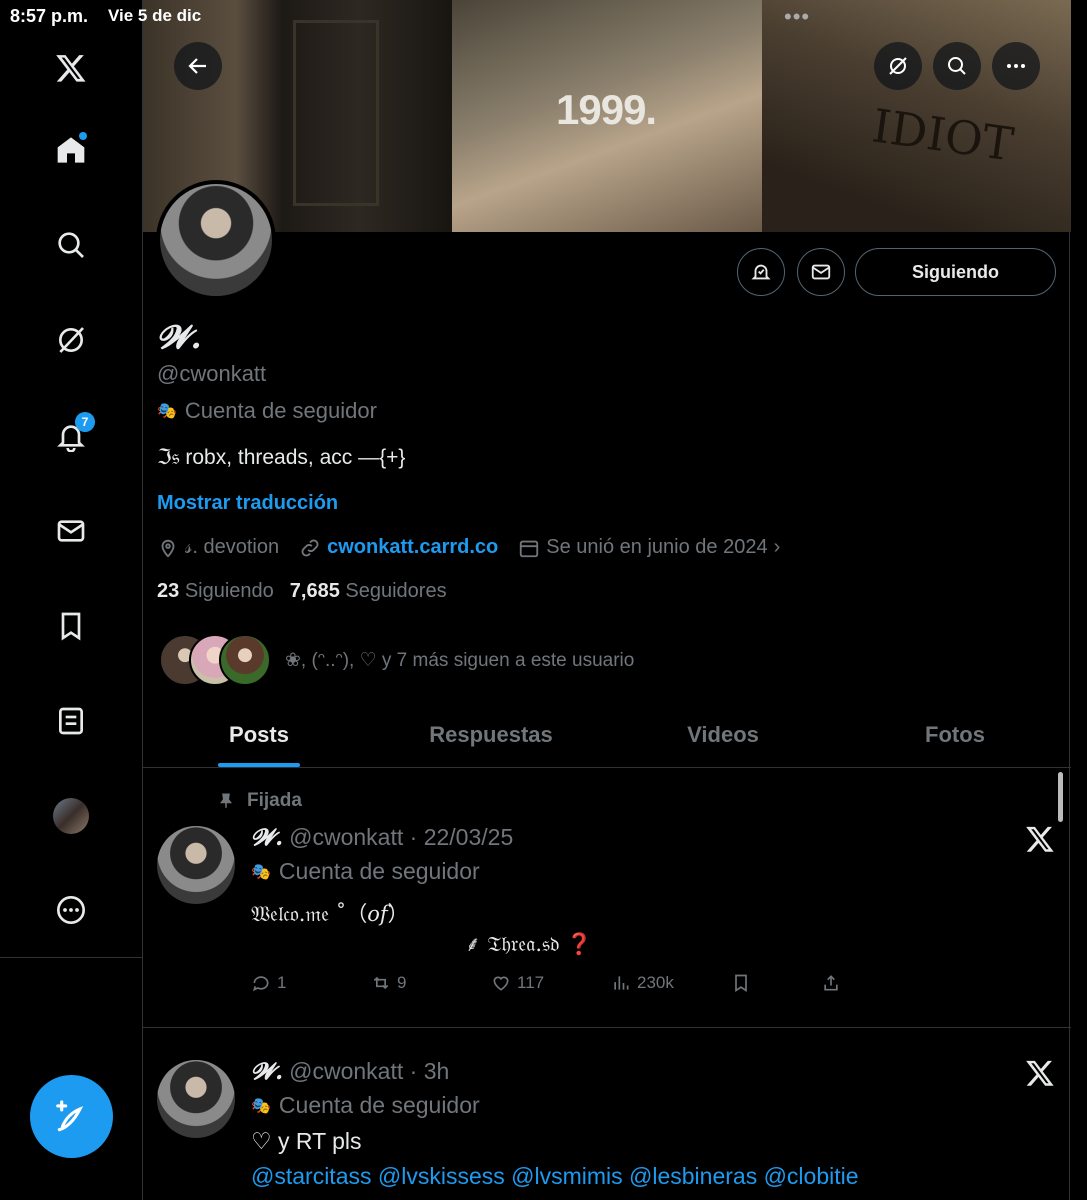 Image resolution: width=1087 pixels, height=1200 pixels. What do you see at coordinates (71, 910) in the screenshot?
I see `nav-more` at bounding box center [71, 910].